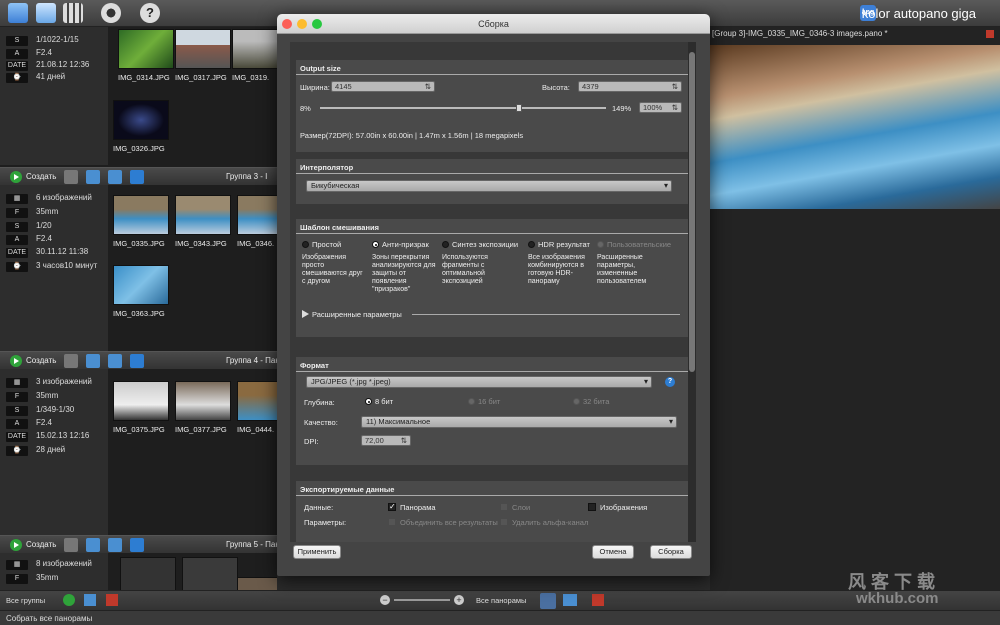 The height and width of the screenshot is (625, 1000). I want to click on export-icon, so click(570, 600).